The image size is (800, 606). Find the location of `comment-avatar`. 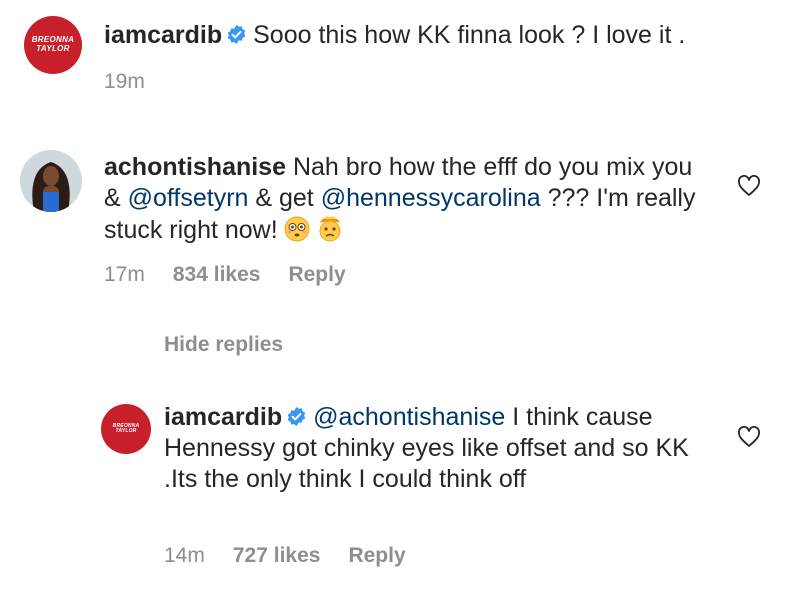

comment-avatar is located at coordinates (51, 181).